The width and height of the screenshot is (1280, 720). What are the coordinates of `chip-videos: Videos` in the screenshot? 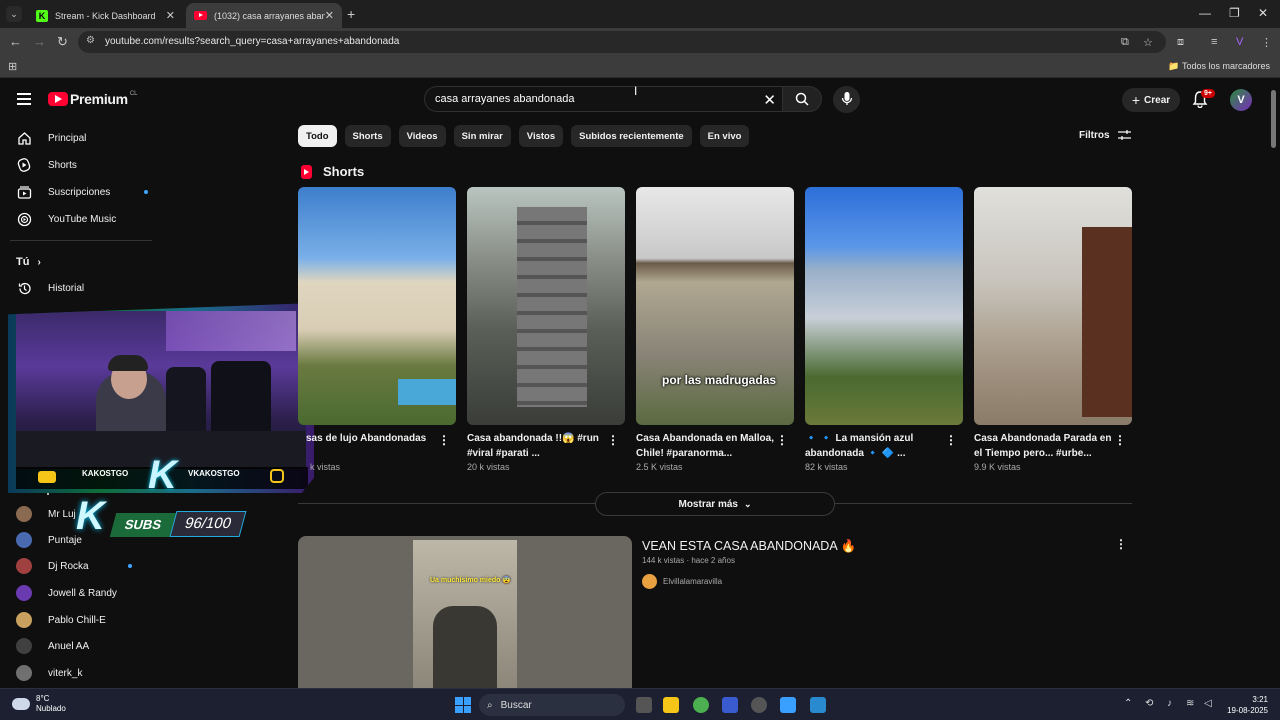 It's located at (422, 136).